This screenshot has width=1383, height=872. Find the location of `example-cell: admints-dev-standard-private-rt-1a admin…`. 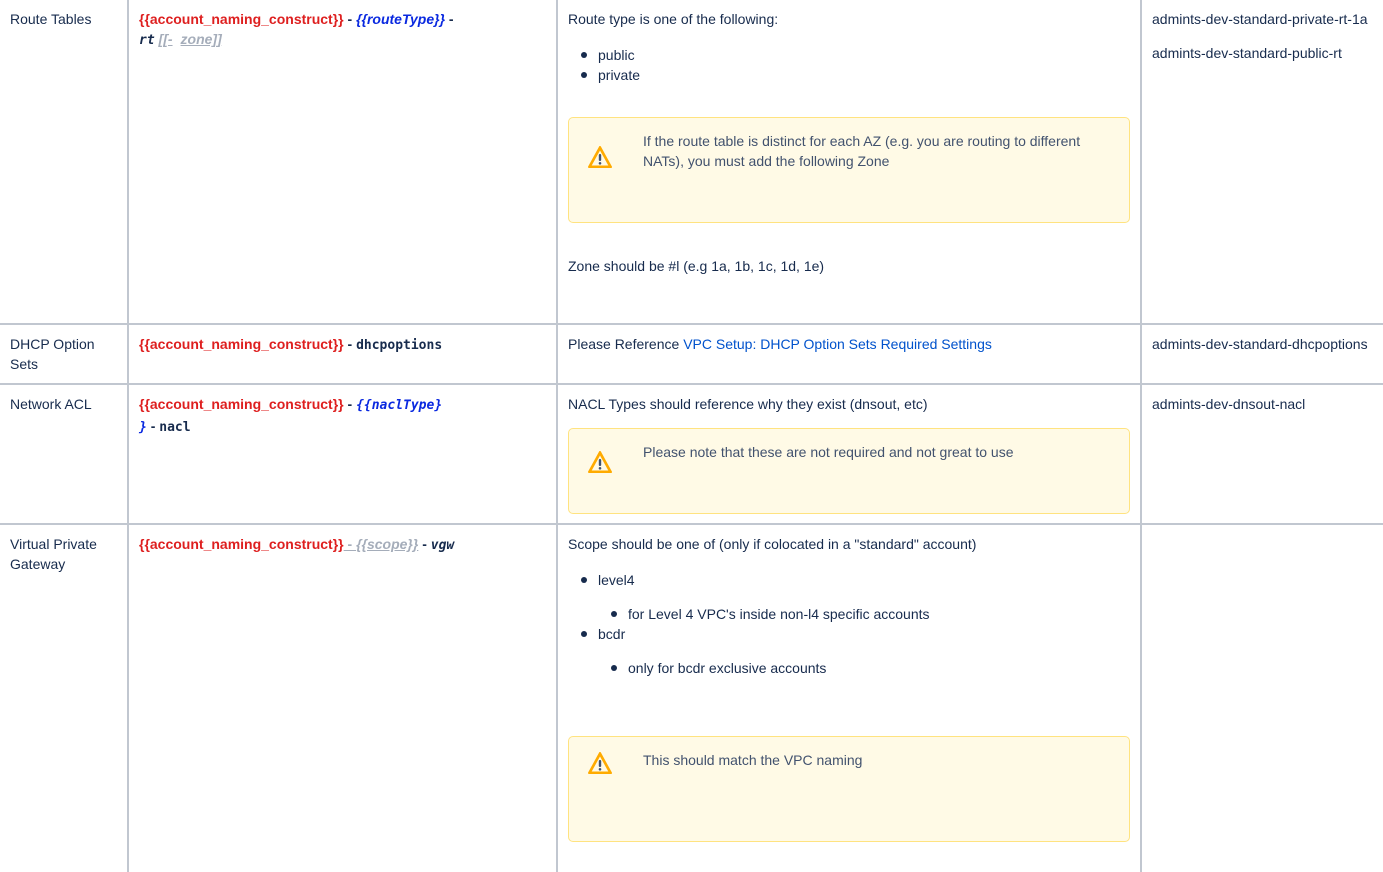

example-cell: admints-dev-standard-private-rt-1a admin… is located at coordinates (1261, 162).